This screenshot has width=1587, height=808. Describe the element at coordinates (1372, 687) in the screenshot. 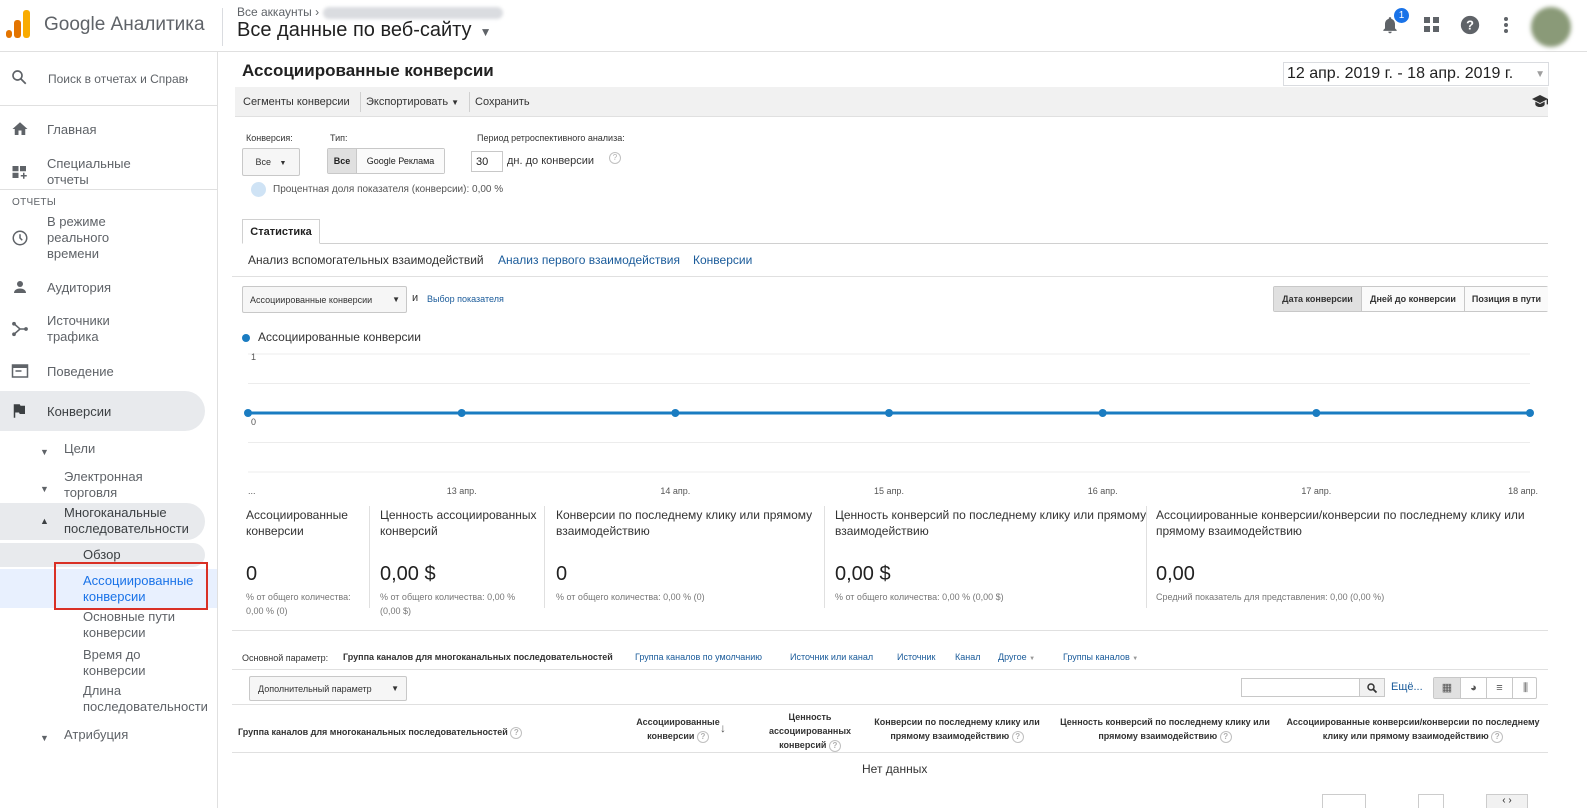

I see `table-search-button` at that location.